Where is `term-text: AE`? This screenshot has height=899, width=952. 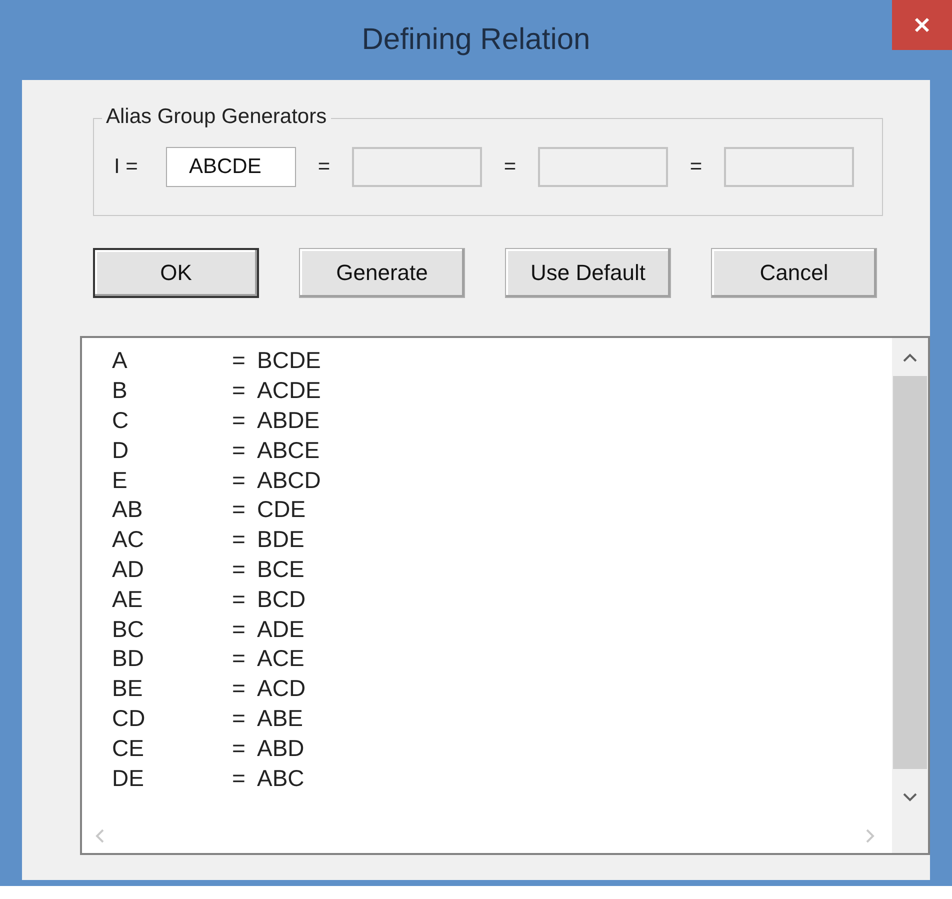
term-text: AE is located at coordinates (128, 599).